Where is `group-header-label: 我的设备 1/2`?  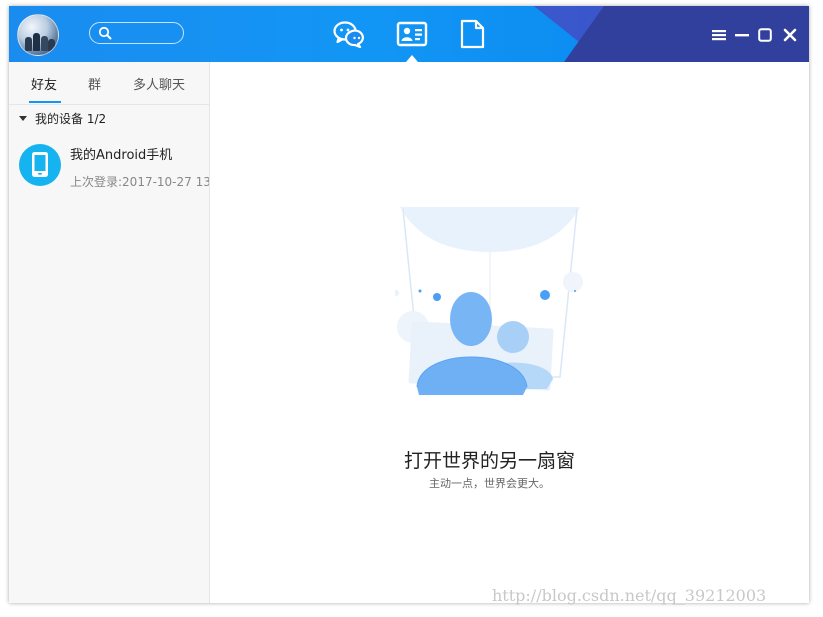
group-header-label: 我的设备 1/2 is located at coordinates (71, 119).